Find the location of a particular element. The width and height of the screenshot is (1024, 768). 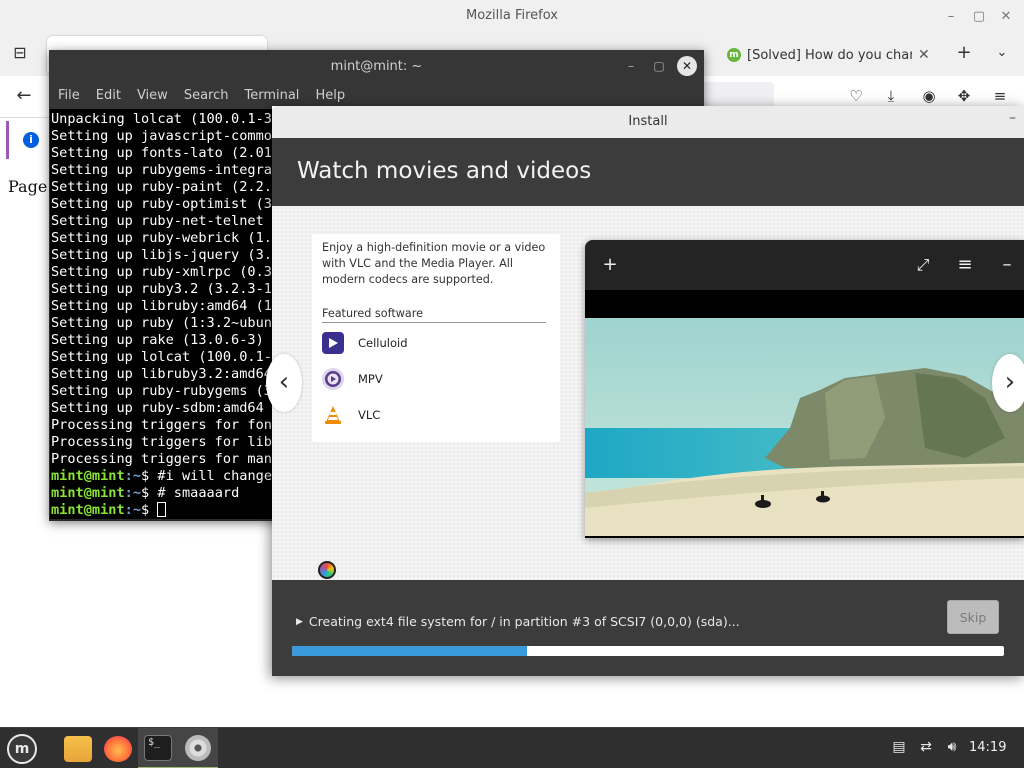

firefox-titlebar: Mozilla Firefox – ▢ ✕ is located at coordinates (512, 17).